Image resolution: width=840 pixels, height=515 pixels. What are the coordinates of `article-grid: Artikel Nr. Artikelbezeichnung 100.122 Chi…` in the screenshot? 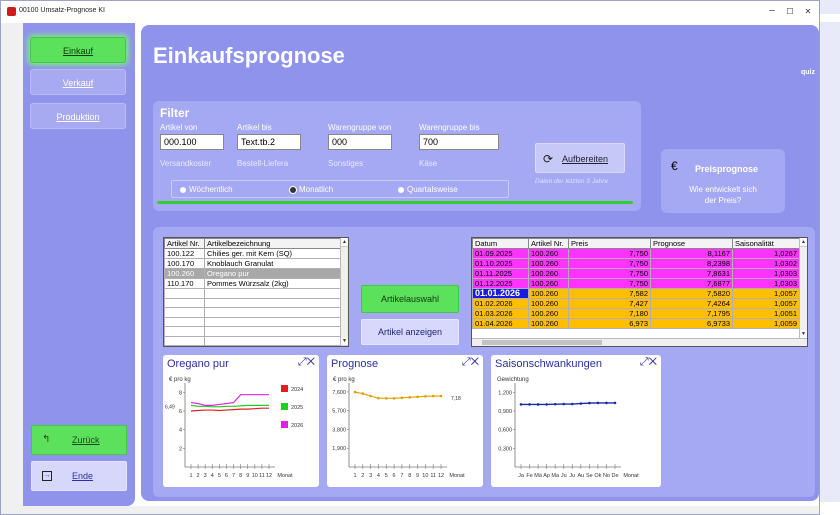 It's located at (256, 292).